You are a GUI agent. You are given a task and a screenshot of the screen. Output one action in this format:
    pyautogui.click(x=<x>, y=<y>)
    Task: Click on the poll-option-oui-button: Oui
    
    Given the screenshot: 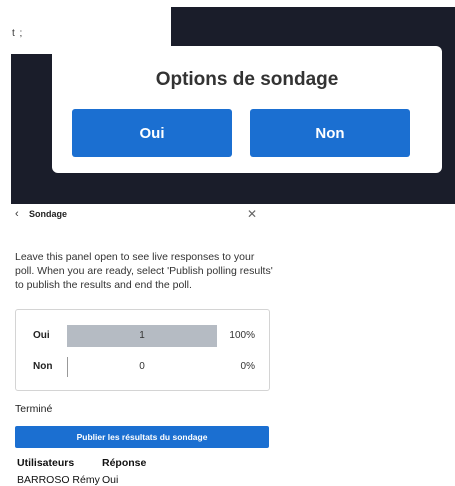 What is the action you would take?
    pyautogui.click(x=152, y=133)
    